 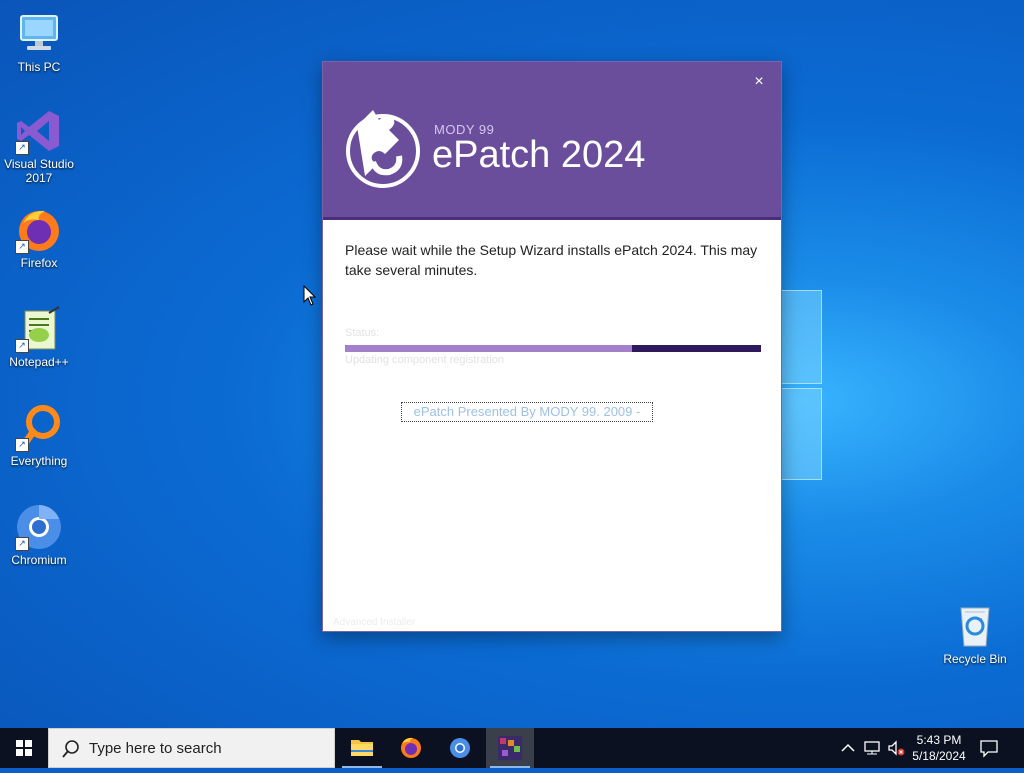 What do you see at coordinates (539, 155) in the screenshot?
I see `product-title: ePatch 2024` at bounding box center [539, 155].